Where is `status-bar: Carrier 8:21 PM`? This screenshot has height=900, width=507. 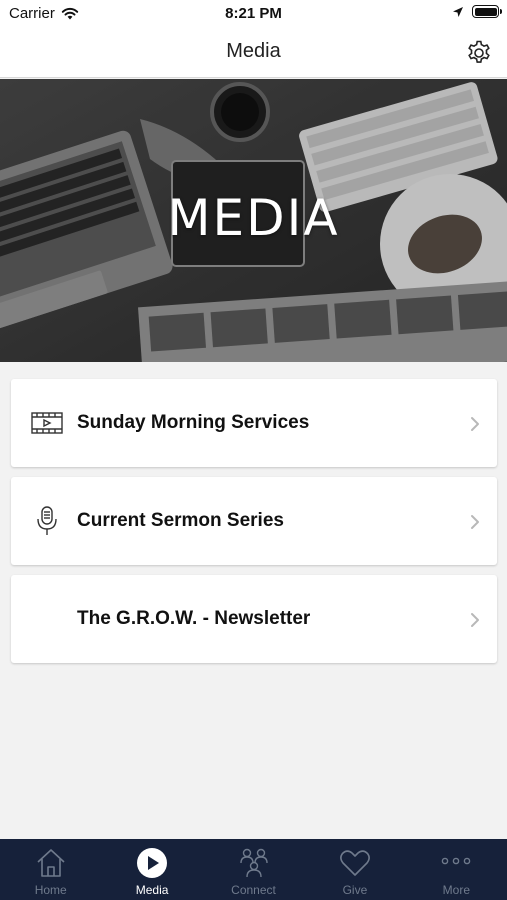 status-bar: Carrier 8:21 PM is located at coordinates (253, 14).